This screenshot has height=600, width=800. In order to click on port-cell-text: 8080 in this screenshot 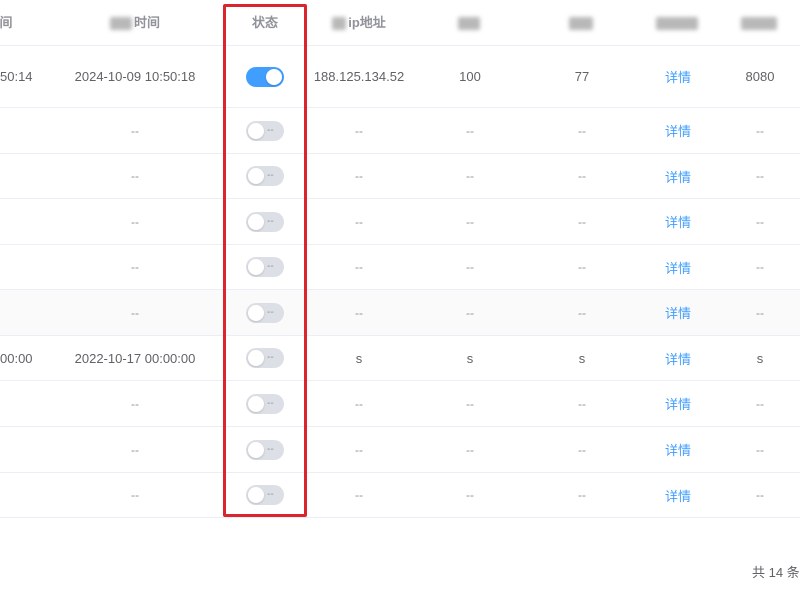, I will do `click(760, 76)`.